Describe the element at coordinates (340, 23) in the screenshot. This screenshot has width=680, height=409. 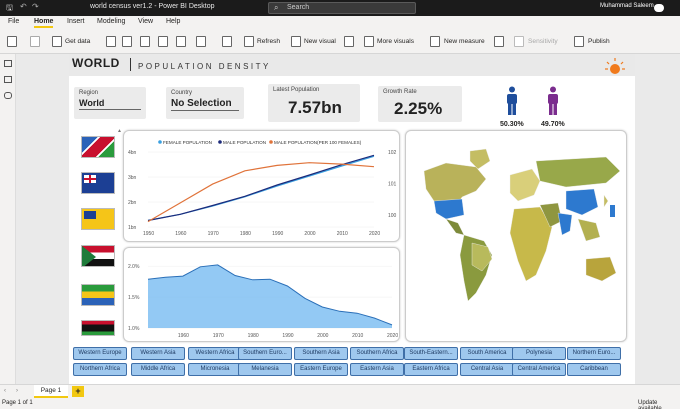
I see `menu-bar: File Home Insert Modeling View Help` at that location.